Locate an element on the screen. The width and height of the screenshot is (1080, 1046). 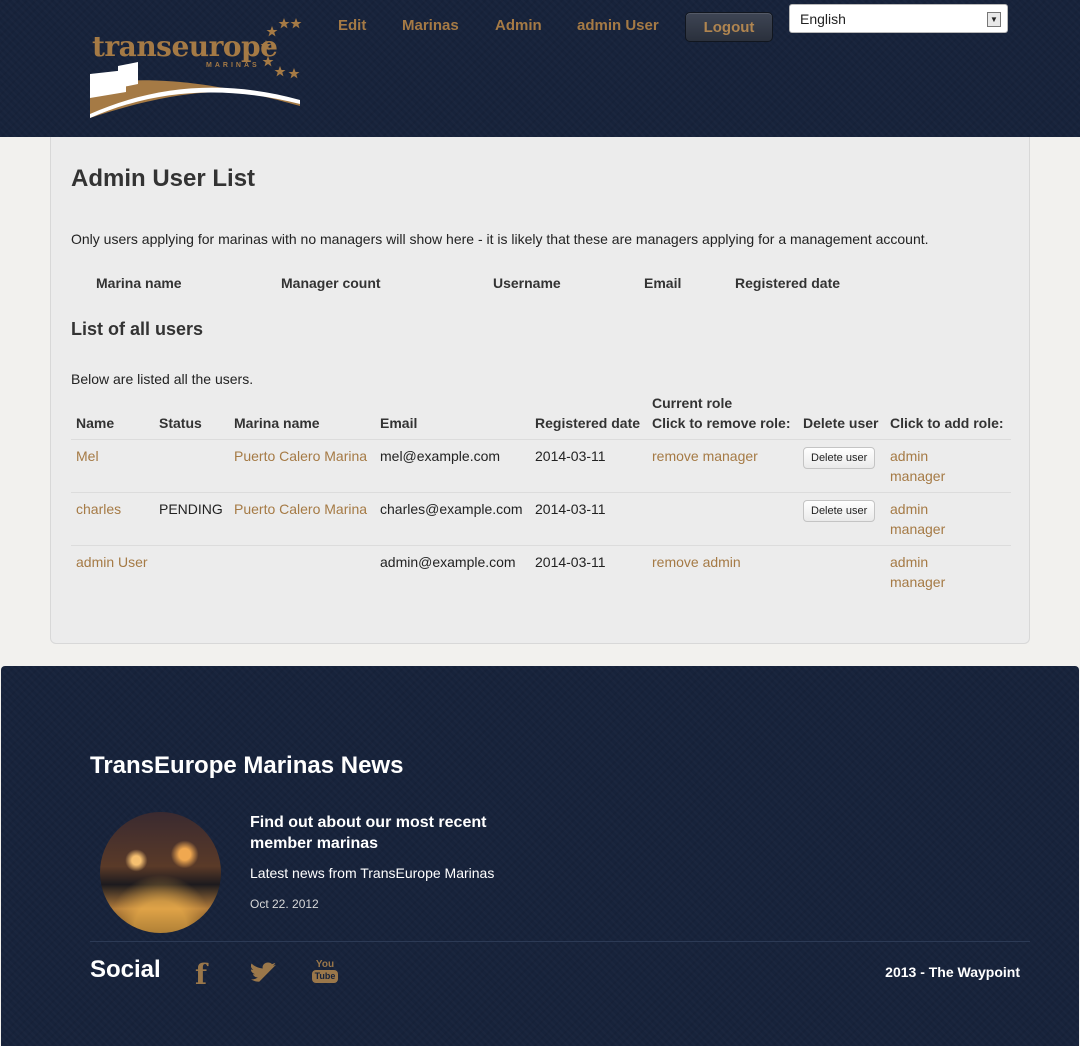
remove-role-link: remove admin is located at coordinates (696, 562).